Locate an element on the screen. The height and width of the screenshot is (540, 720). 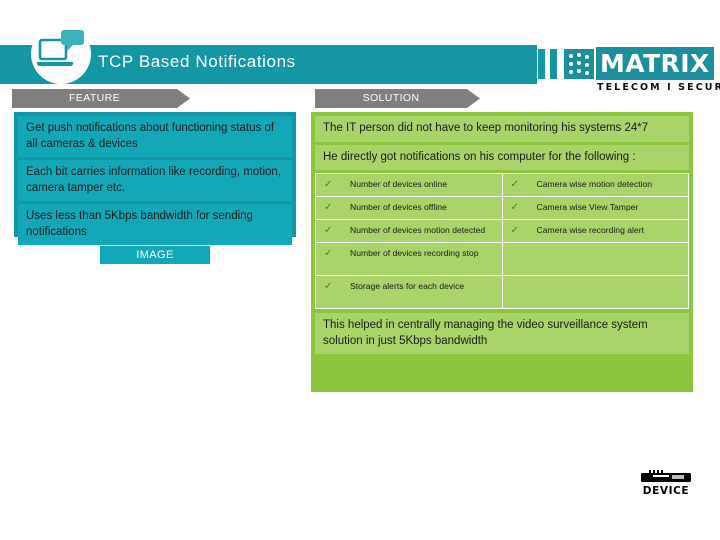
checklist-cell: ✓ Number of devices recording stop is located at coordinates (409, 259).